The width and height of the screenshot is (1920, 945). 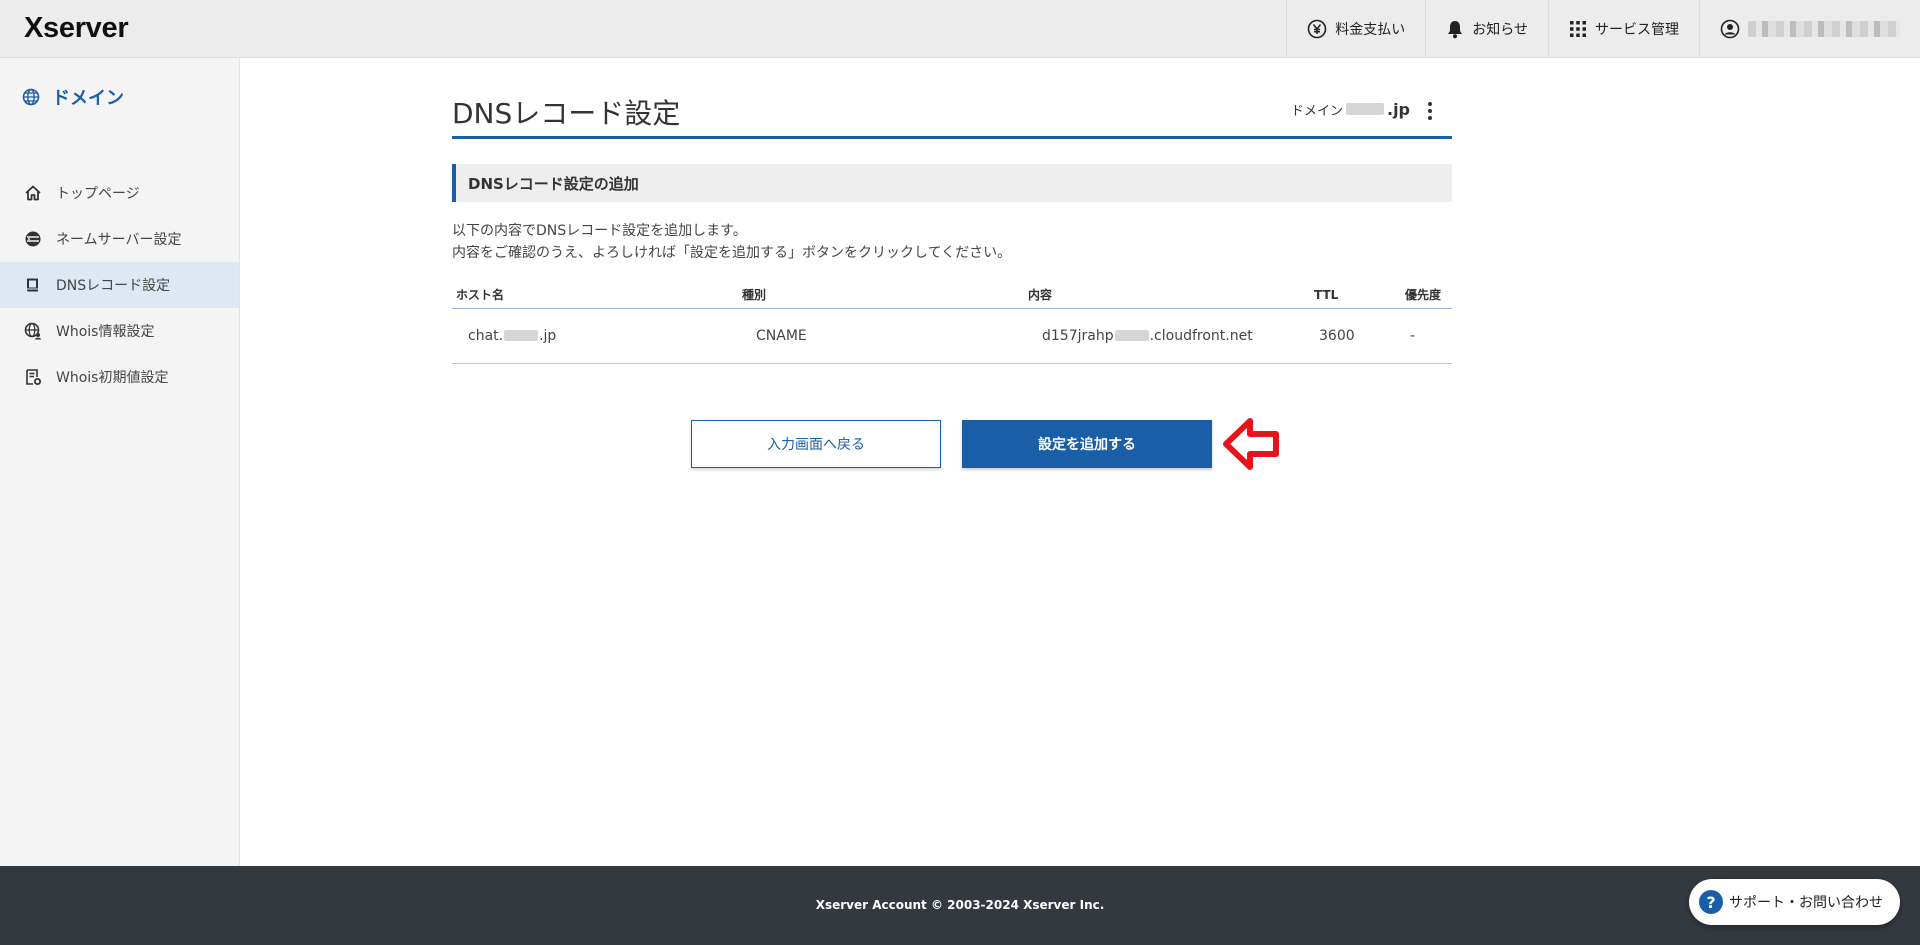 What do you see at coordinates (1078, 335) in the screenshot?
I see `content-prefix: d157jrahp` at bounding box center [1078, 335].